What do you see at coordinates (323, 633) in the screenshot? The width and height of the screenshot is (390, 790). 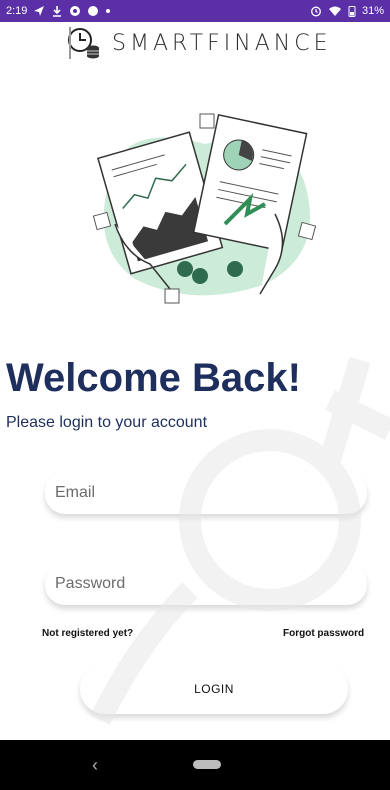 I see `forgot-password-link: Forgot password` at bounding box center [323, 633].